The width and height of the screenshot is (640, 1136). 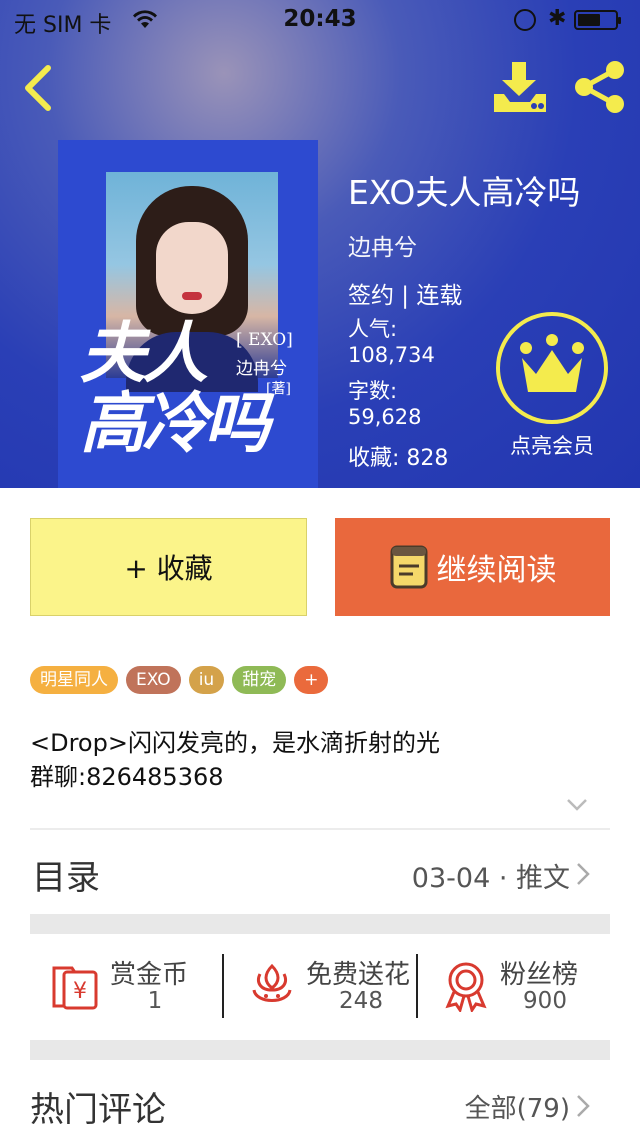 I want to click on fan-ranking-button: 粉丝榜 900, so click(x=517, y=988).